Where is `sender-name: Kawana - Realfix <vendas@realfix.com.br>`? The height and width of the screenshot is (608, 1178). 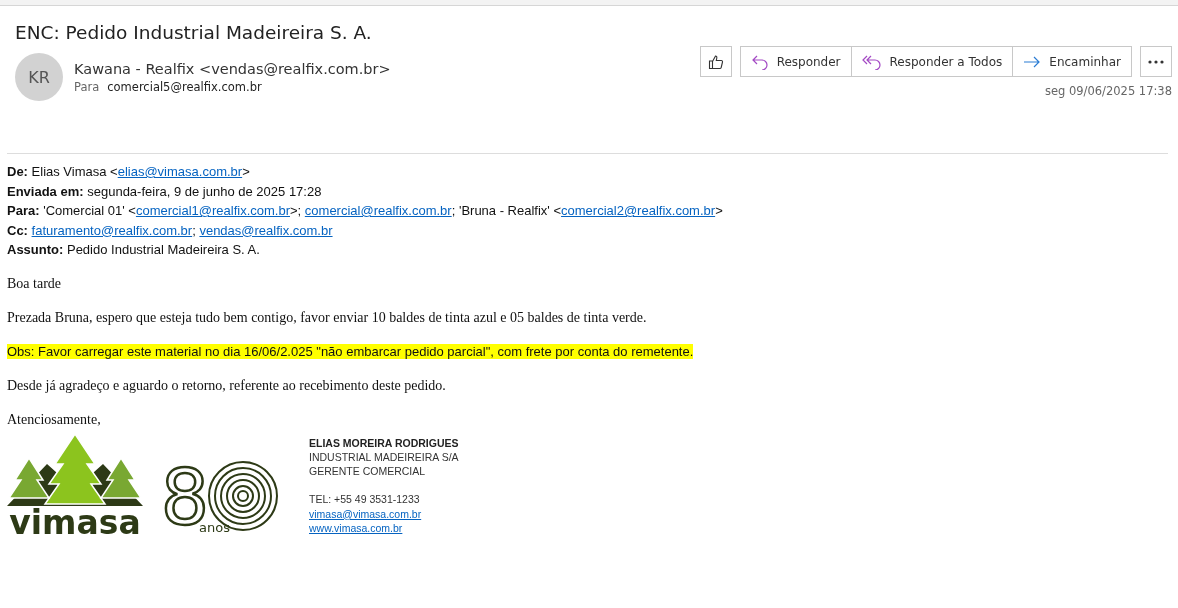 sender-name: Kawana - Realfix <vendas@realfix.com.br> is located at coordinates (232, 68).